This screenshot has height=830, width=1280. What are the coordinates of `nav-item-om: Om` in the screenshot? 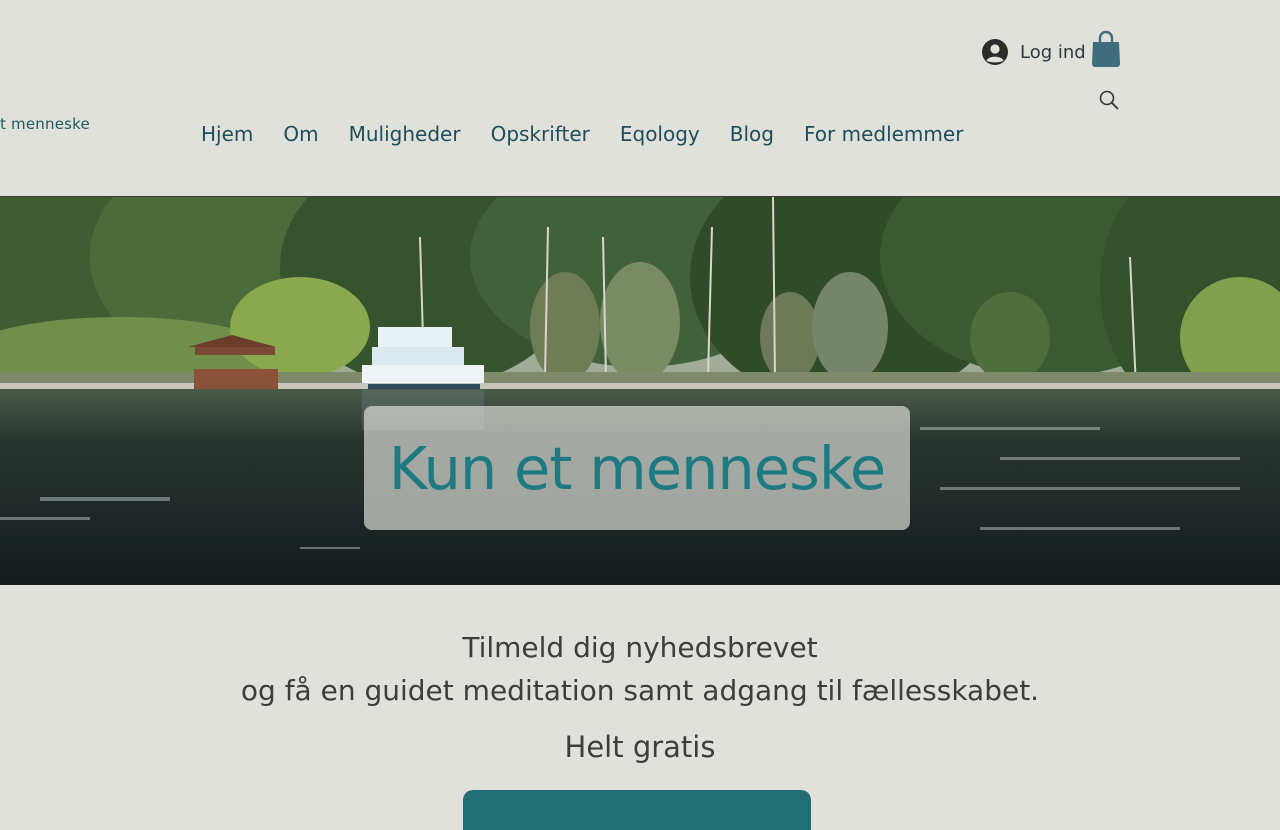 It's located at (300, 134).